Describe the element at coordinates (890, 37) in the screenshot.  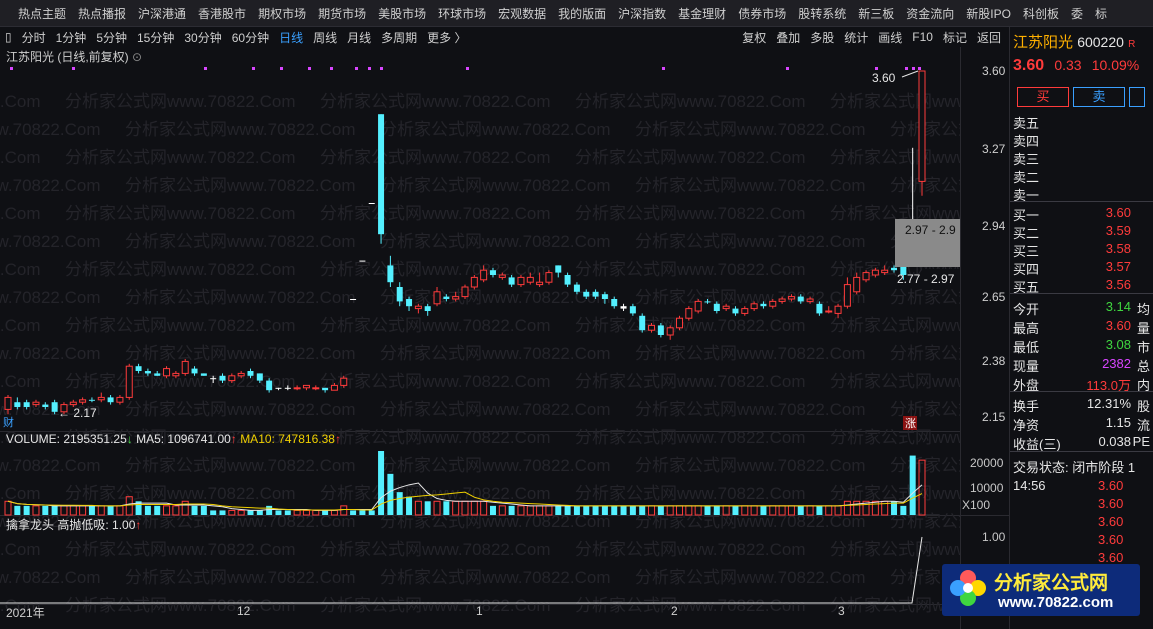
I see `toolbar-button-4: 画线` at that location.